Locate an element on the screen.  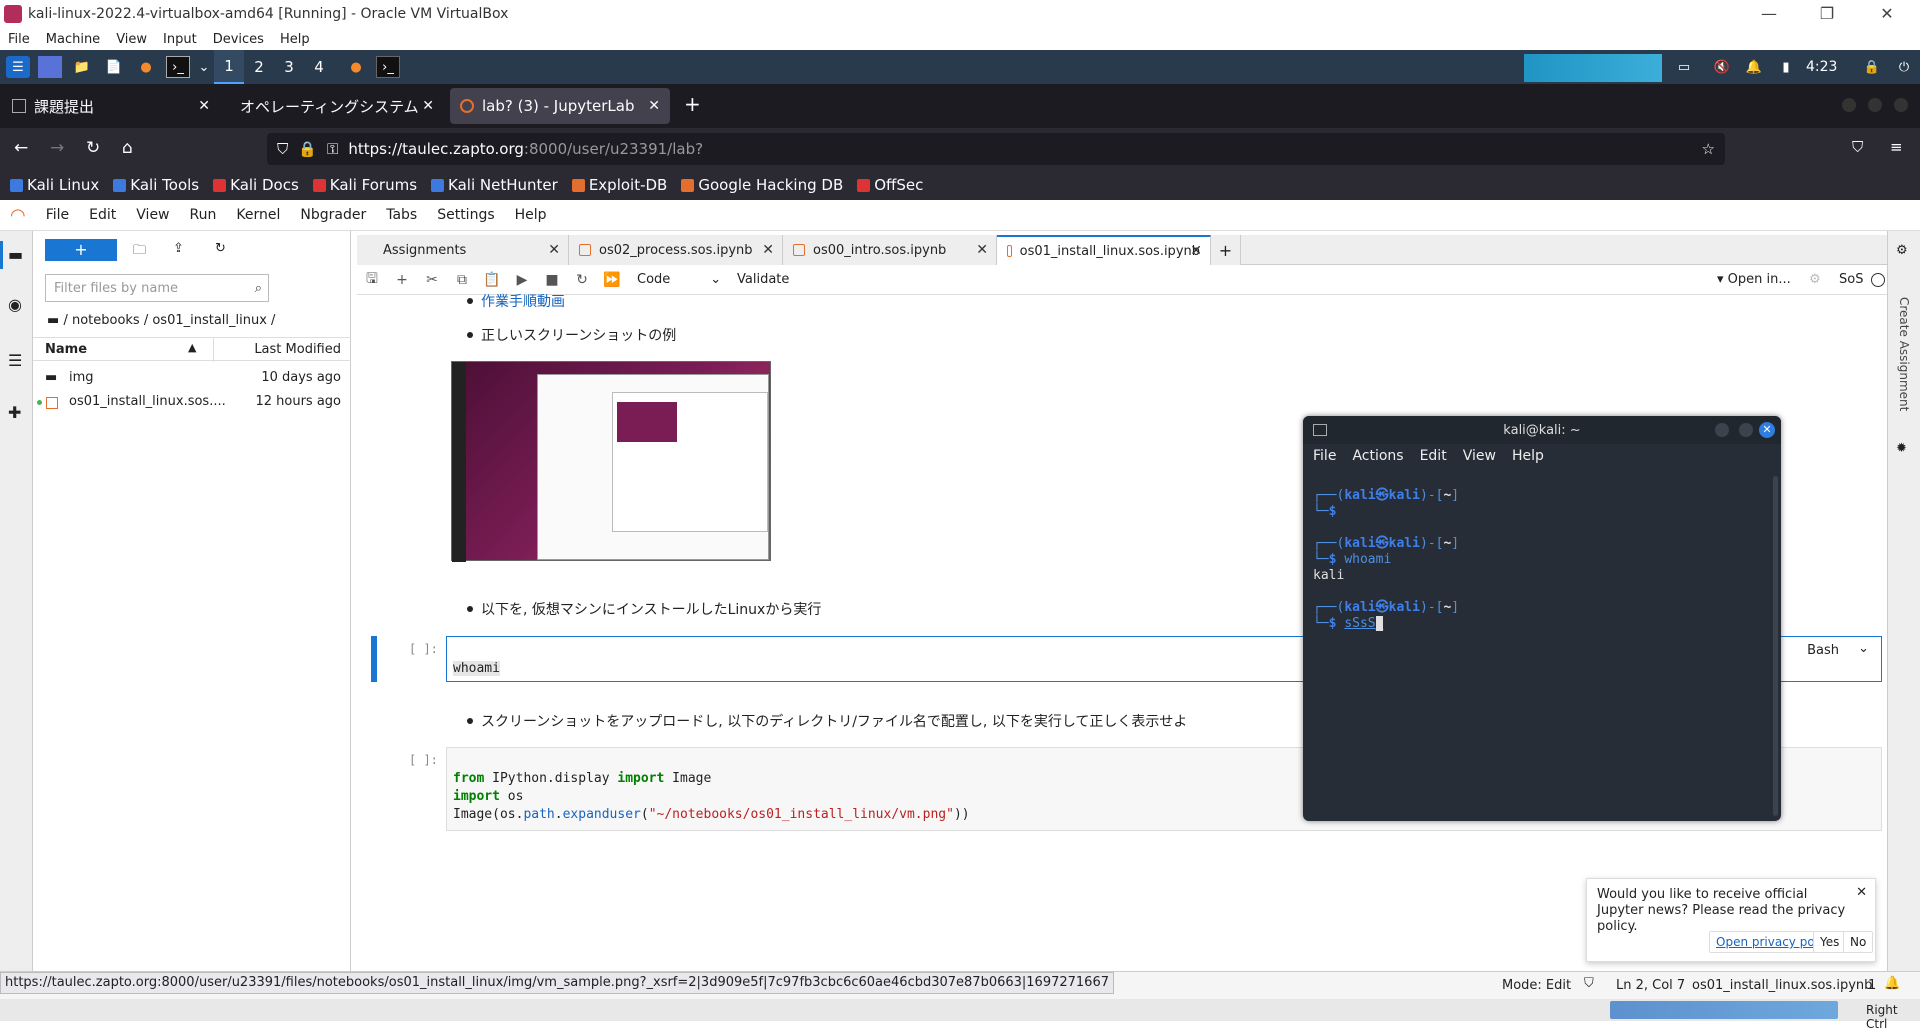
stop-icon: ■ is located at coordinates (552, 280).